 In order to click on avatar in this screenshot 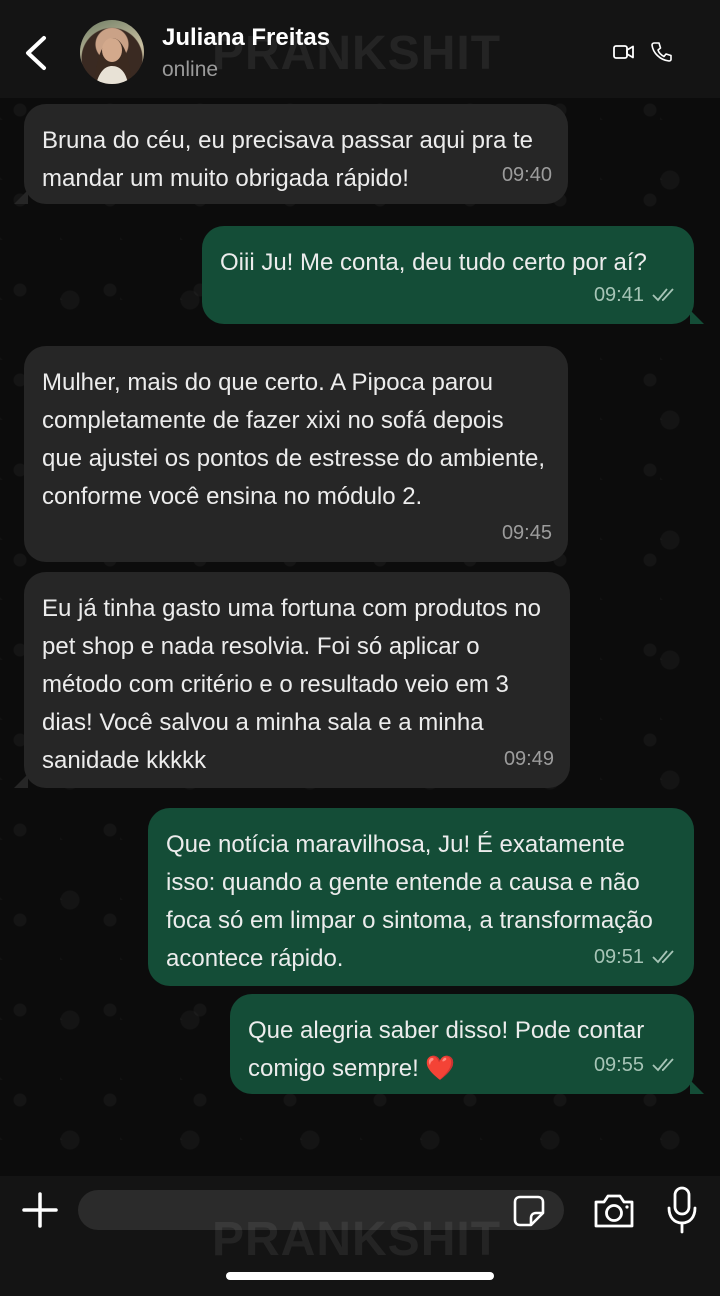, I will do `click(112, 52)`.